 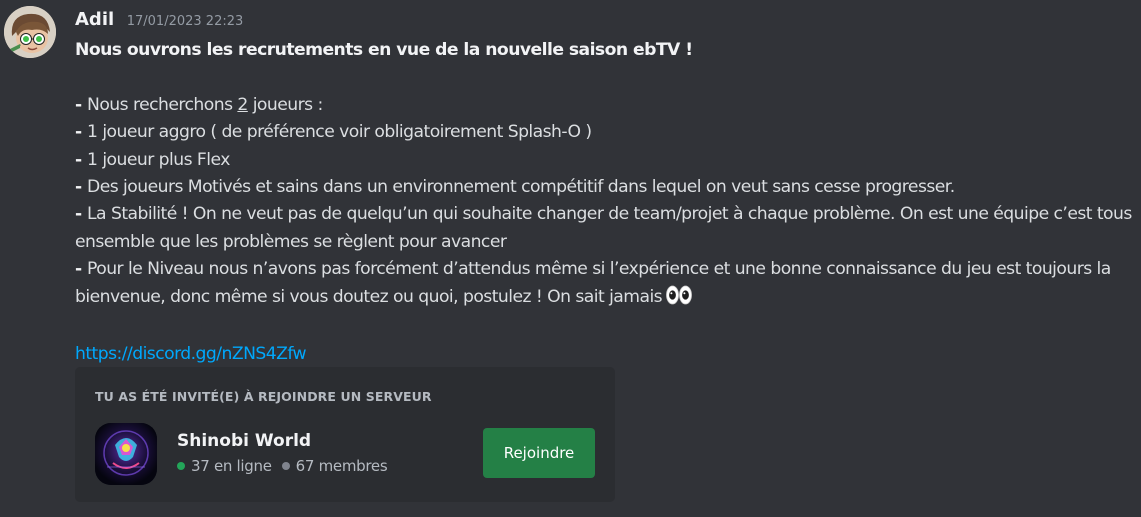 I want to click on underlined-number: 2, so click(x=242, y=104).